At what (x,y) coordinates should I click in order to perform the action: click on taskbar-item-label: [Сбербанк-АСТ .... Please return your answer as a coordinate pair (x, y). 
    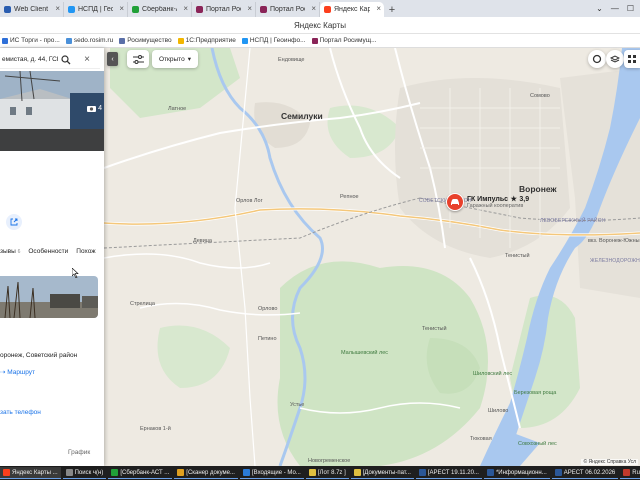
    Looking at the image, I should click on (145, 472).